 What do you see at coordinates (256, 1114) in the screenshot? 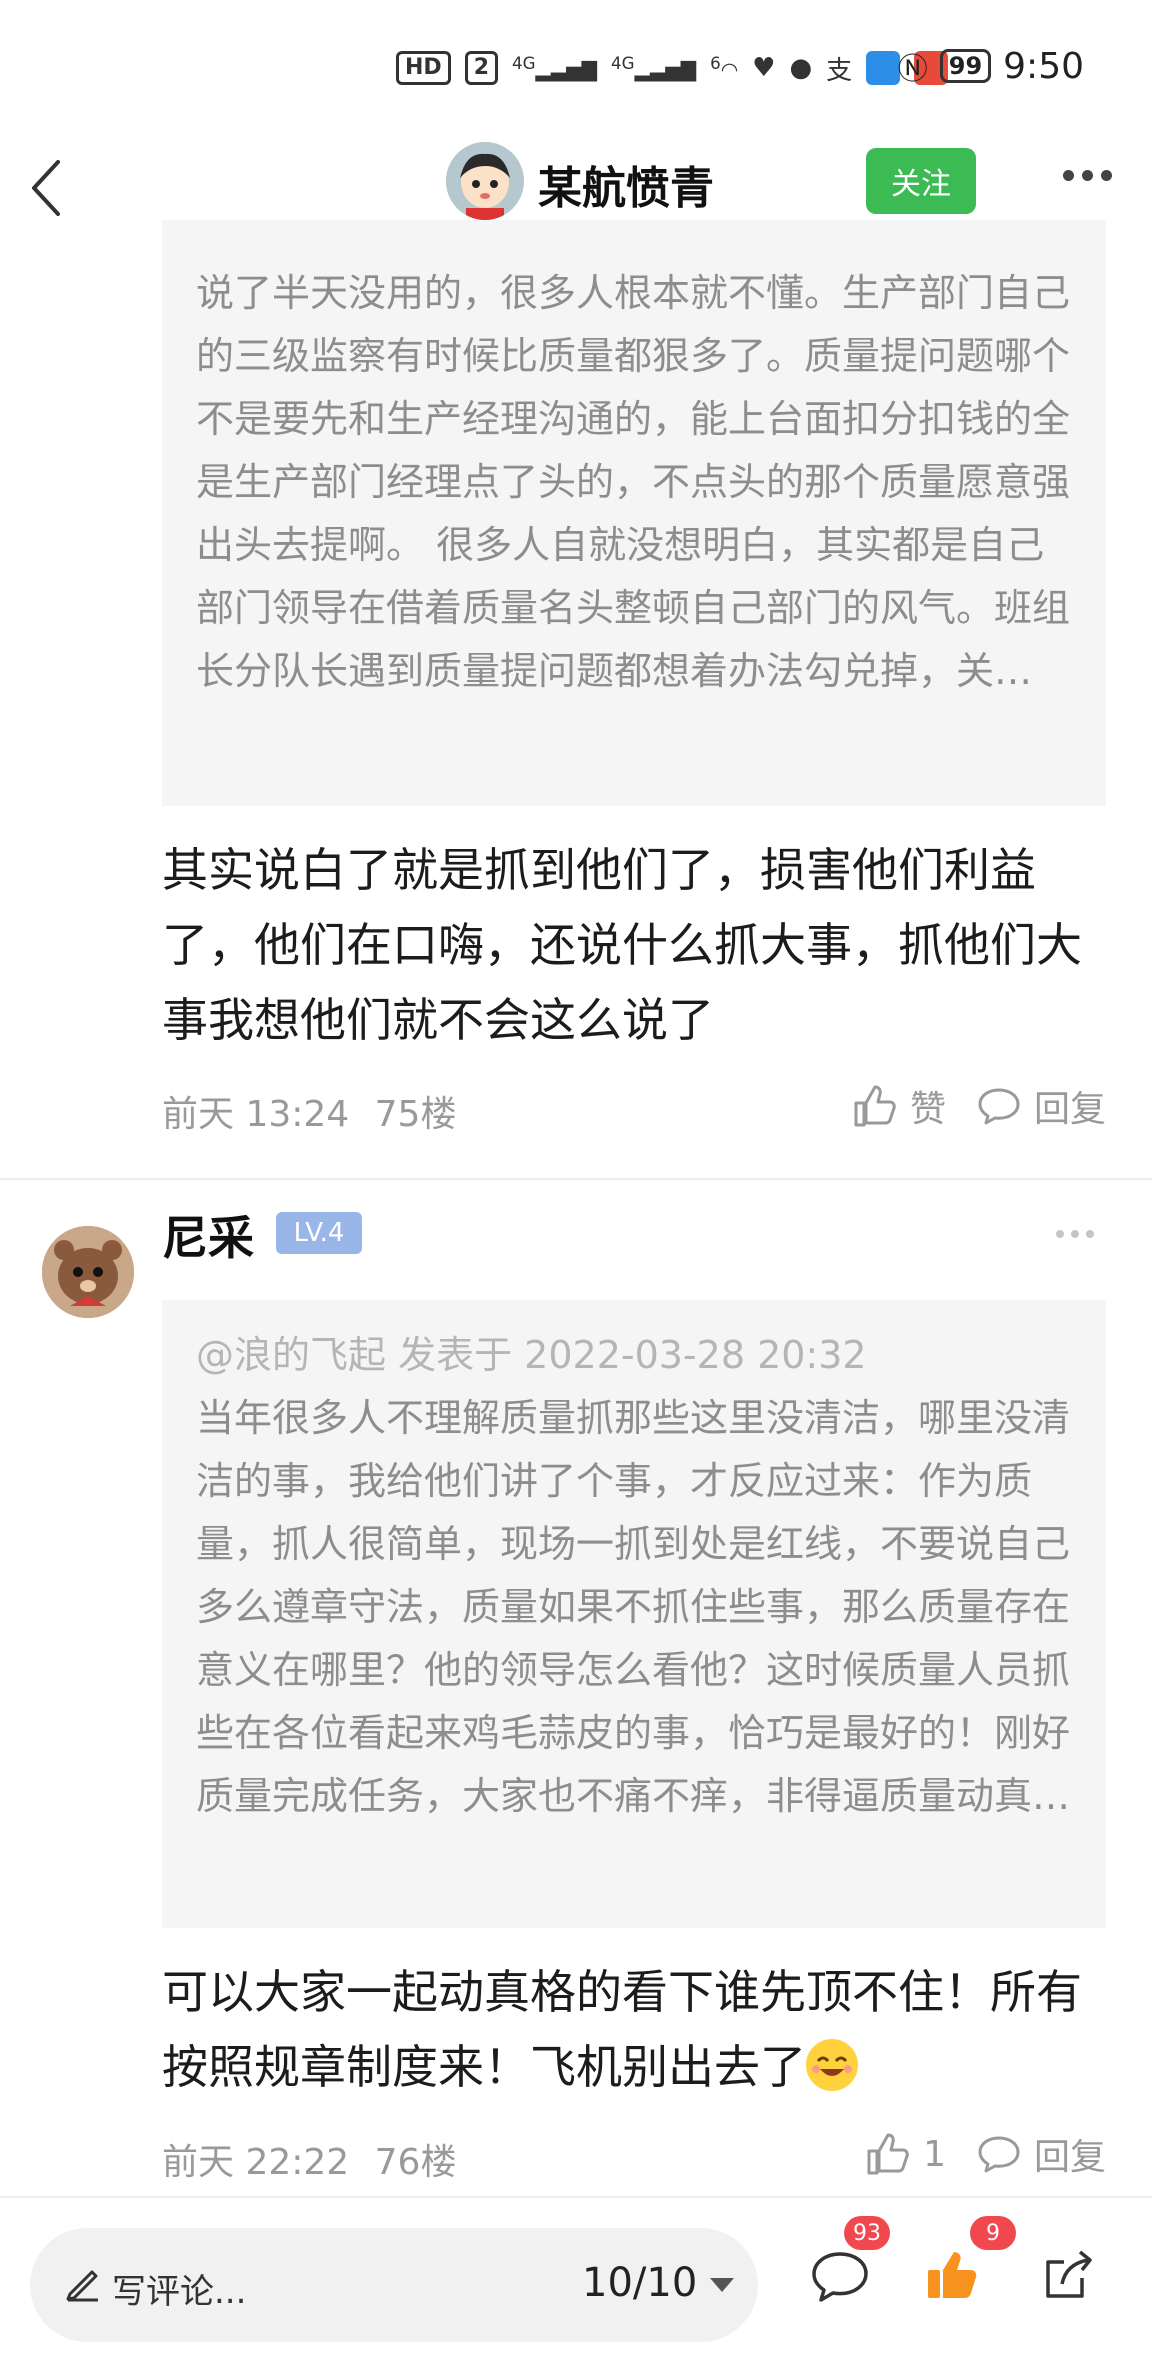
I see `comment-time: 前天 13:24` at bounding box center [256, 1114].